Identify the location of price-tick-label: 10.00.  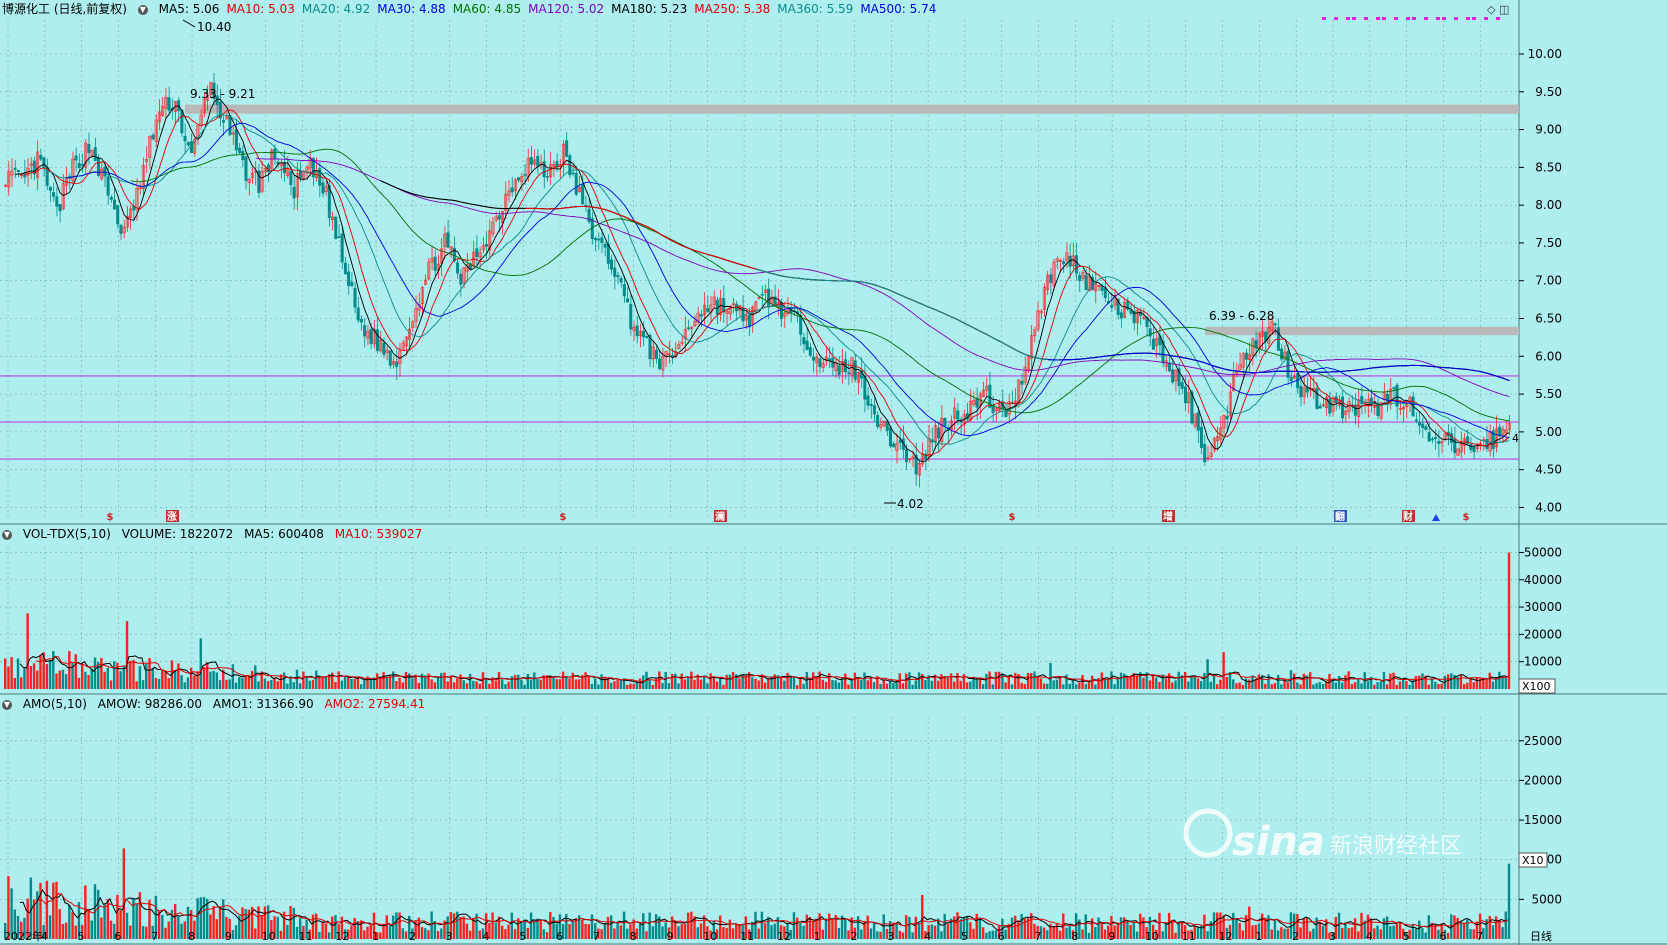
(1545, 54).